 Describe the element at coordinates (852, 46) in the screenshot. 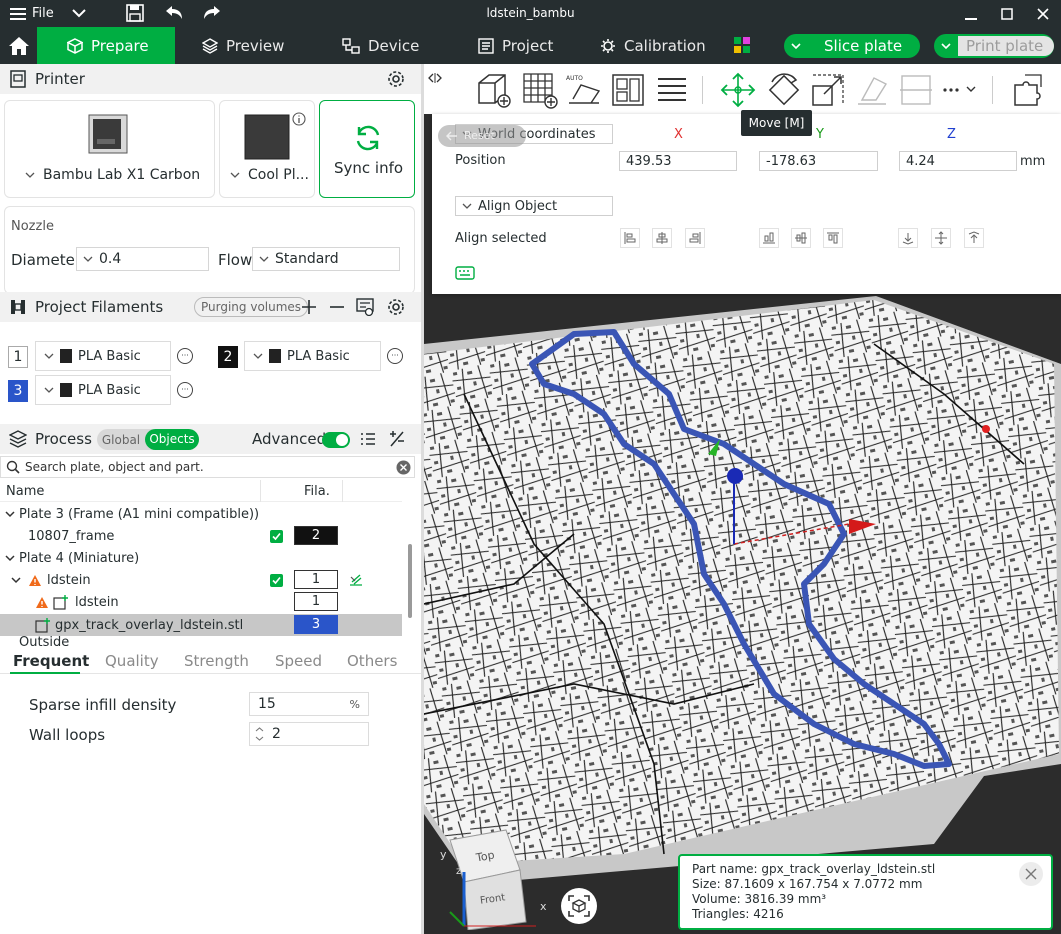

I see `slice-plate-button: Slice plate` at that location.